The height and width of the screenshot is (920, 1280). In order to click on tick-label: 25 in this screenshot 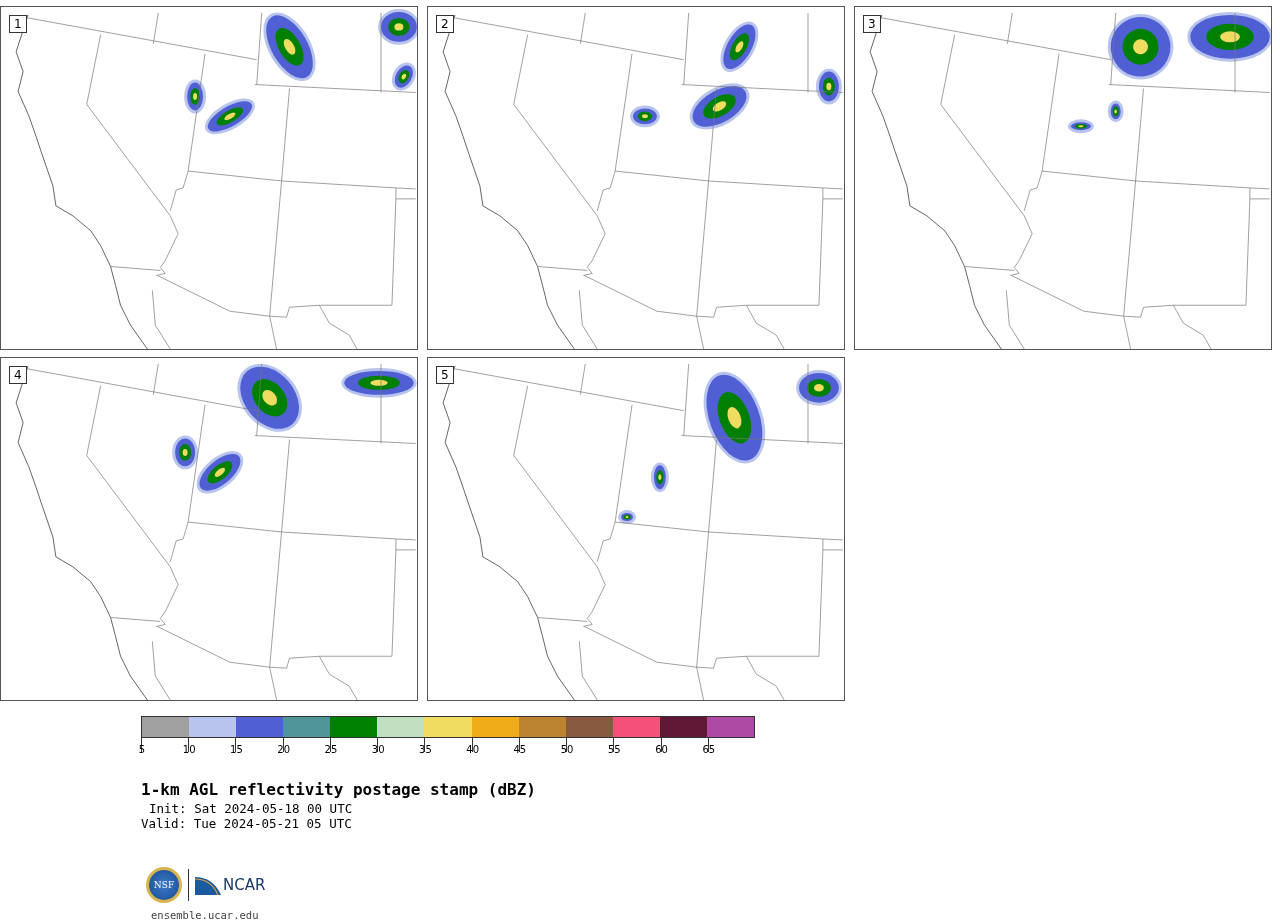, I will do `click(331, 749)`.